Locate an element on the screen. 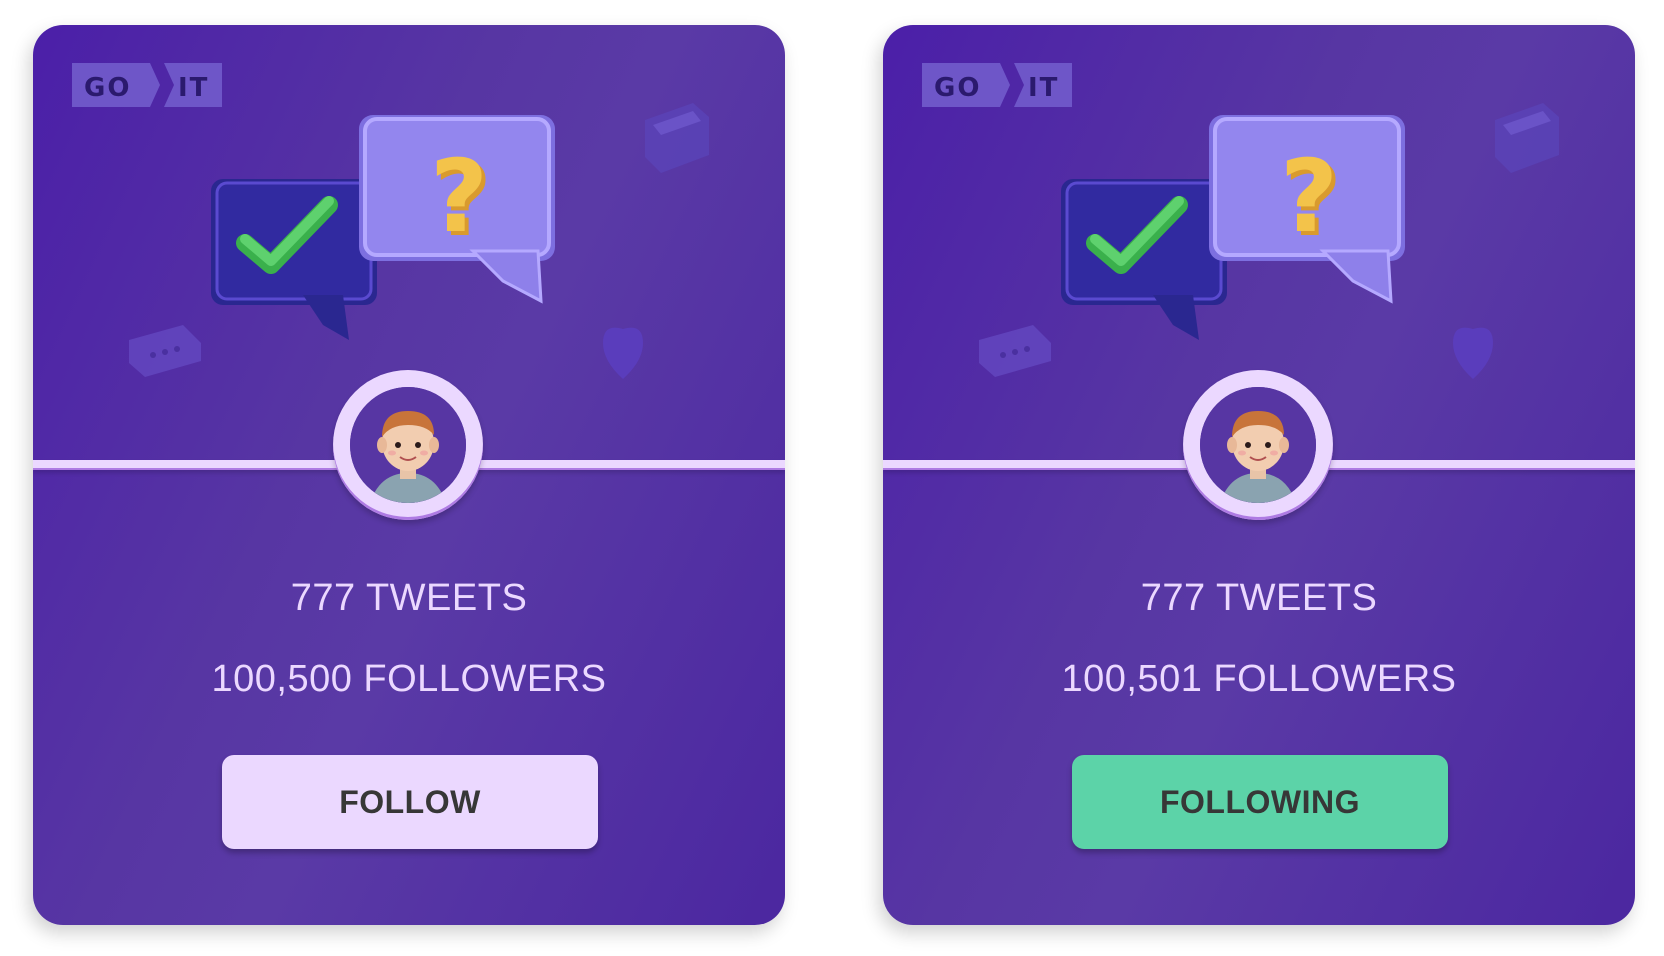 This screenshot has width=1664, height=956. followers-count: 100,501 FOLLOWERS is located at coordinates (1259, 679).